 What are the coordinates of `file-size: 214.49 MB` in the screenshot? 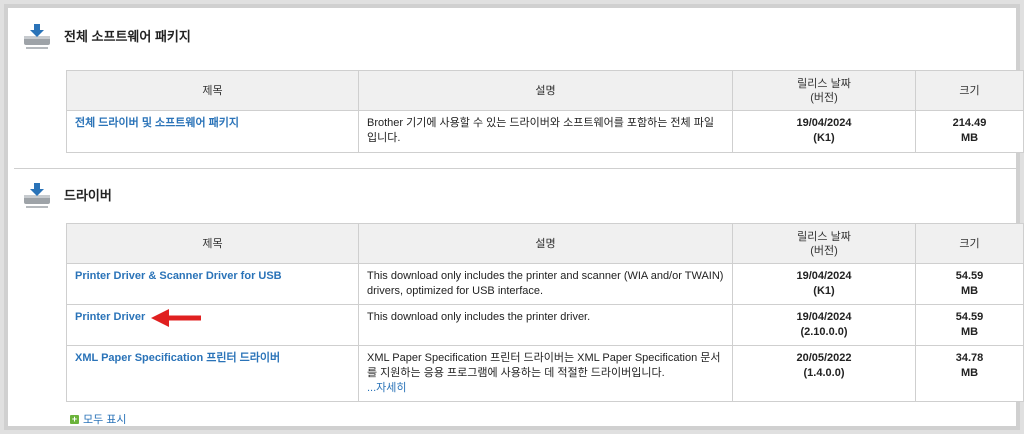 It's located at (969, 131).